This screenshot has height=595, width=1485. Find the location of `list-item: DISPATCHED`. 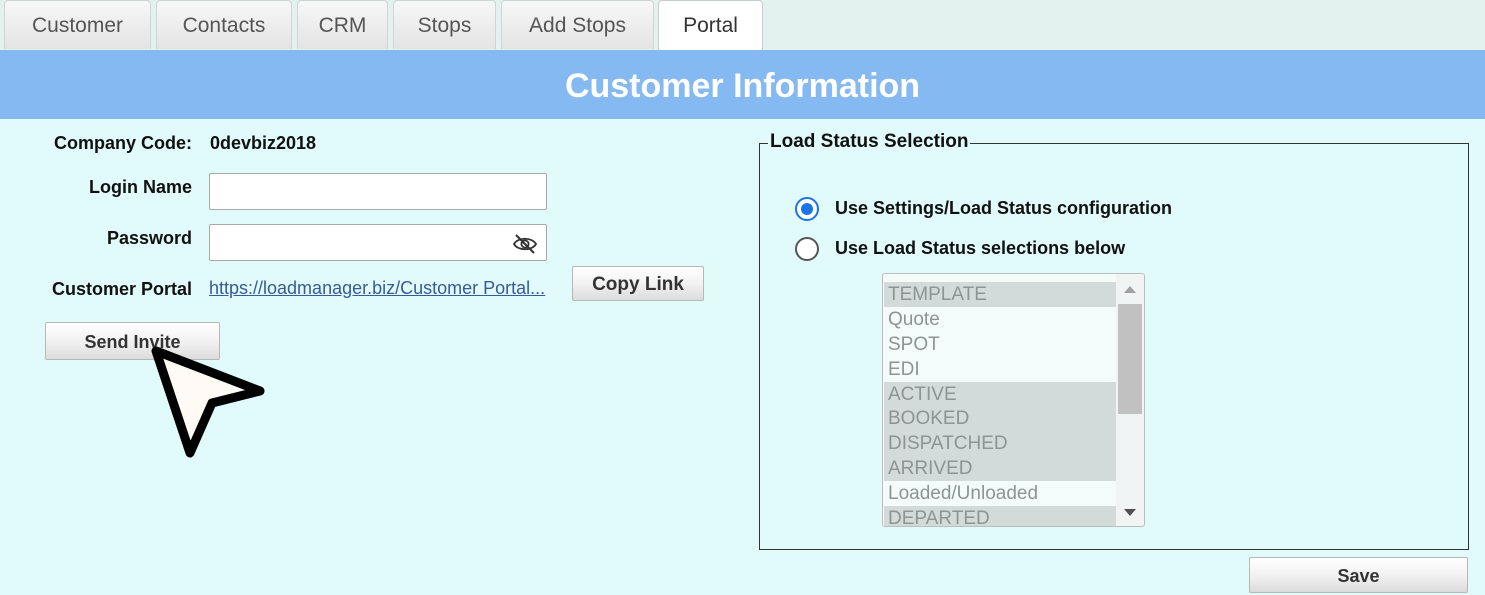

list-item: DISPATCHED is located at coordinates (1000, 444).